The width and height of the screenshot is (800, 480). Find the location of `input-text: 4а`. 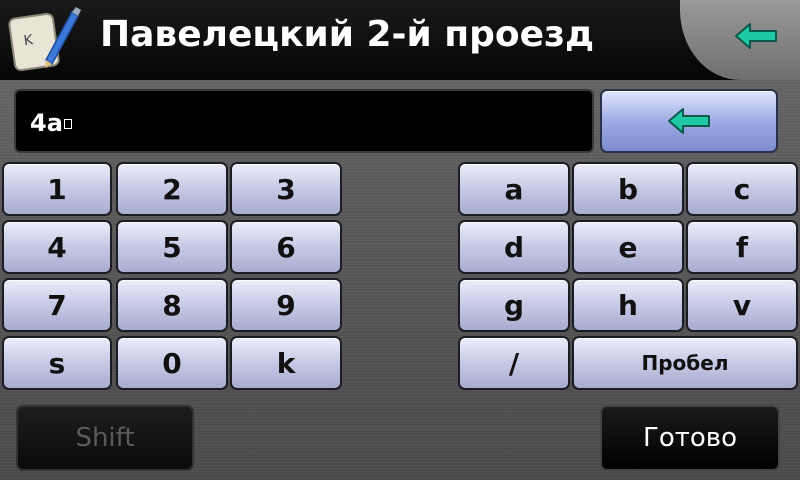

input-text: 4а is located at coordinates (46, 123).